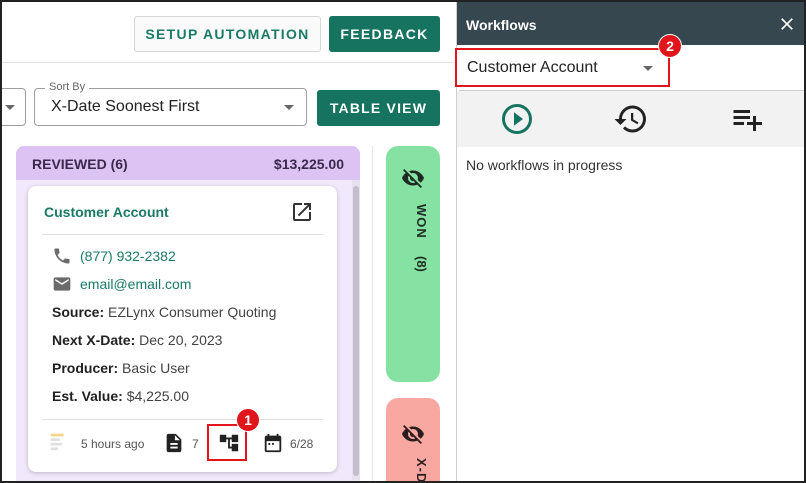 Image resolution: width=806 pixels, height=483 pixels. What do you see at coordinates (670, 46) in the screenshot?
I see `callout-badge-2: 2` at bounding box center [670, 46].